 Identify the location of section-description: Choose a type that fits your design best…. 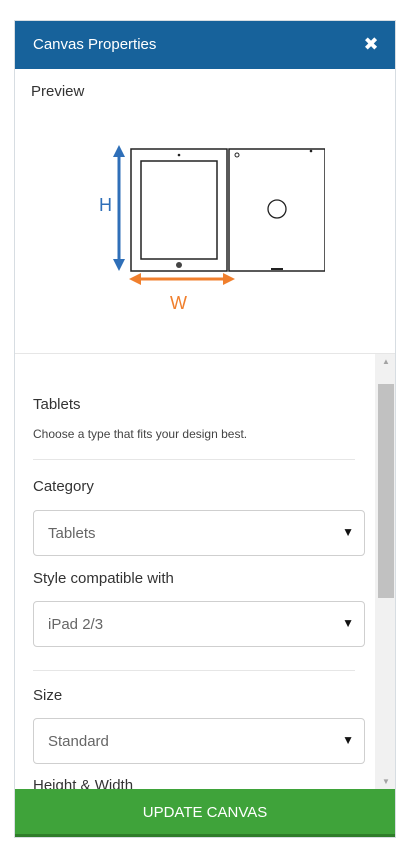
(140, 434).